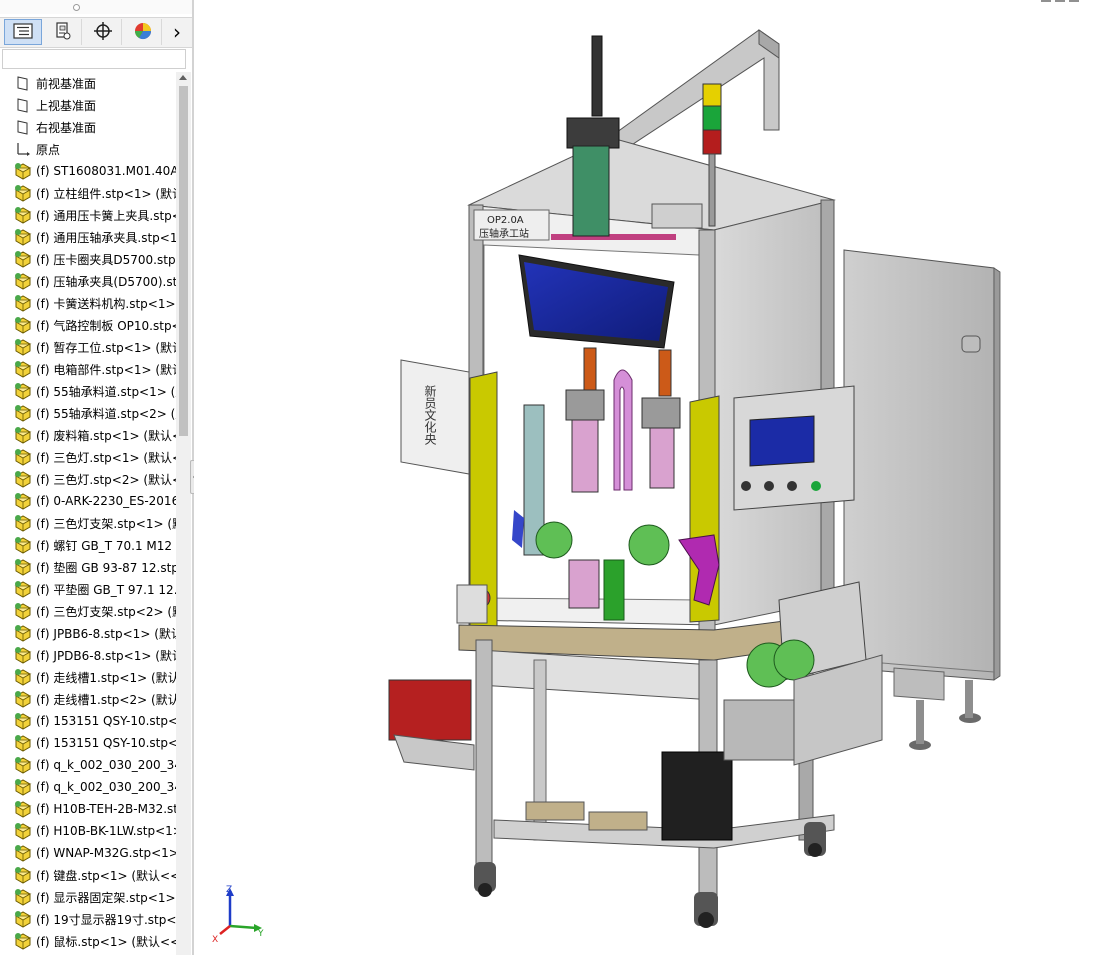  I want to click on tree-item-part: (f) JPDB6-8.stp<1> (默认, so click(95, 655).